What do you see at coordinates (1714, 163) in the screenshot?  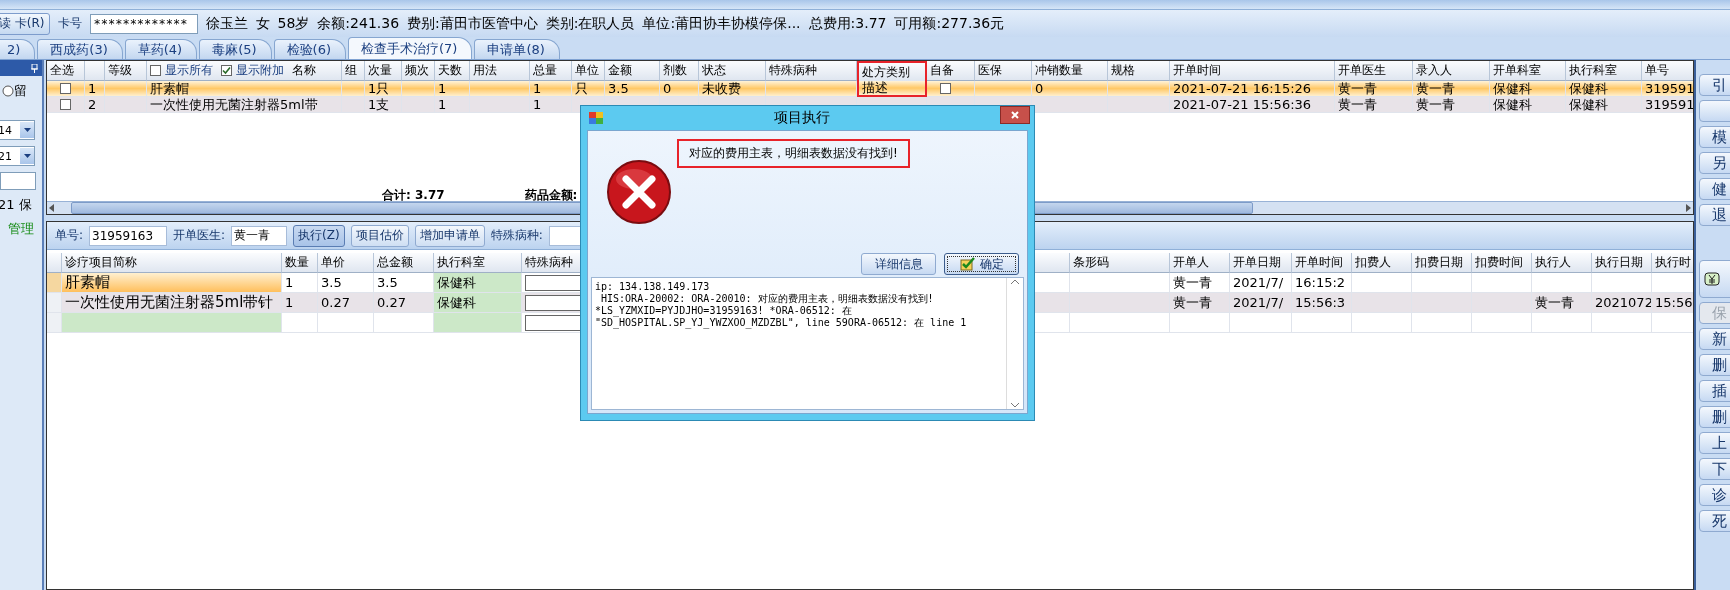 I see `side-button: 另` at bounding box center [1714, 163].